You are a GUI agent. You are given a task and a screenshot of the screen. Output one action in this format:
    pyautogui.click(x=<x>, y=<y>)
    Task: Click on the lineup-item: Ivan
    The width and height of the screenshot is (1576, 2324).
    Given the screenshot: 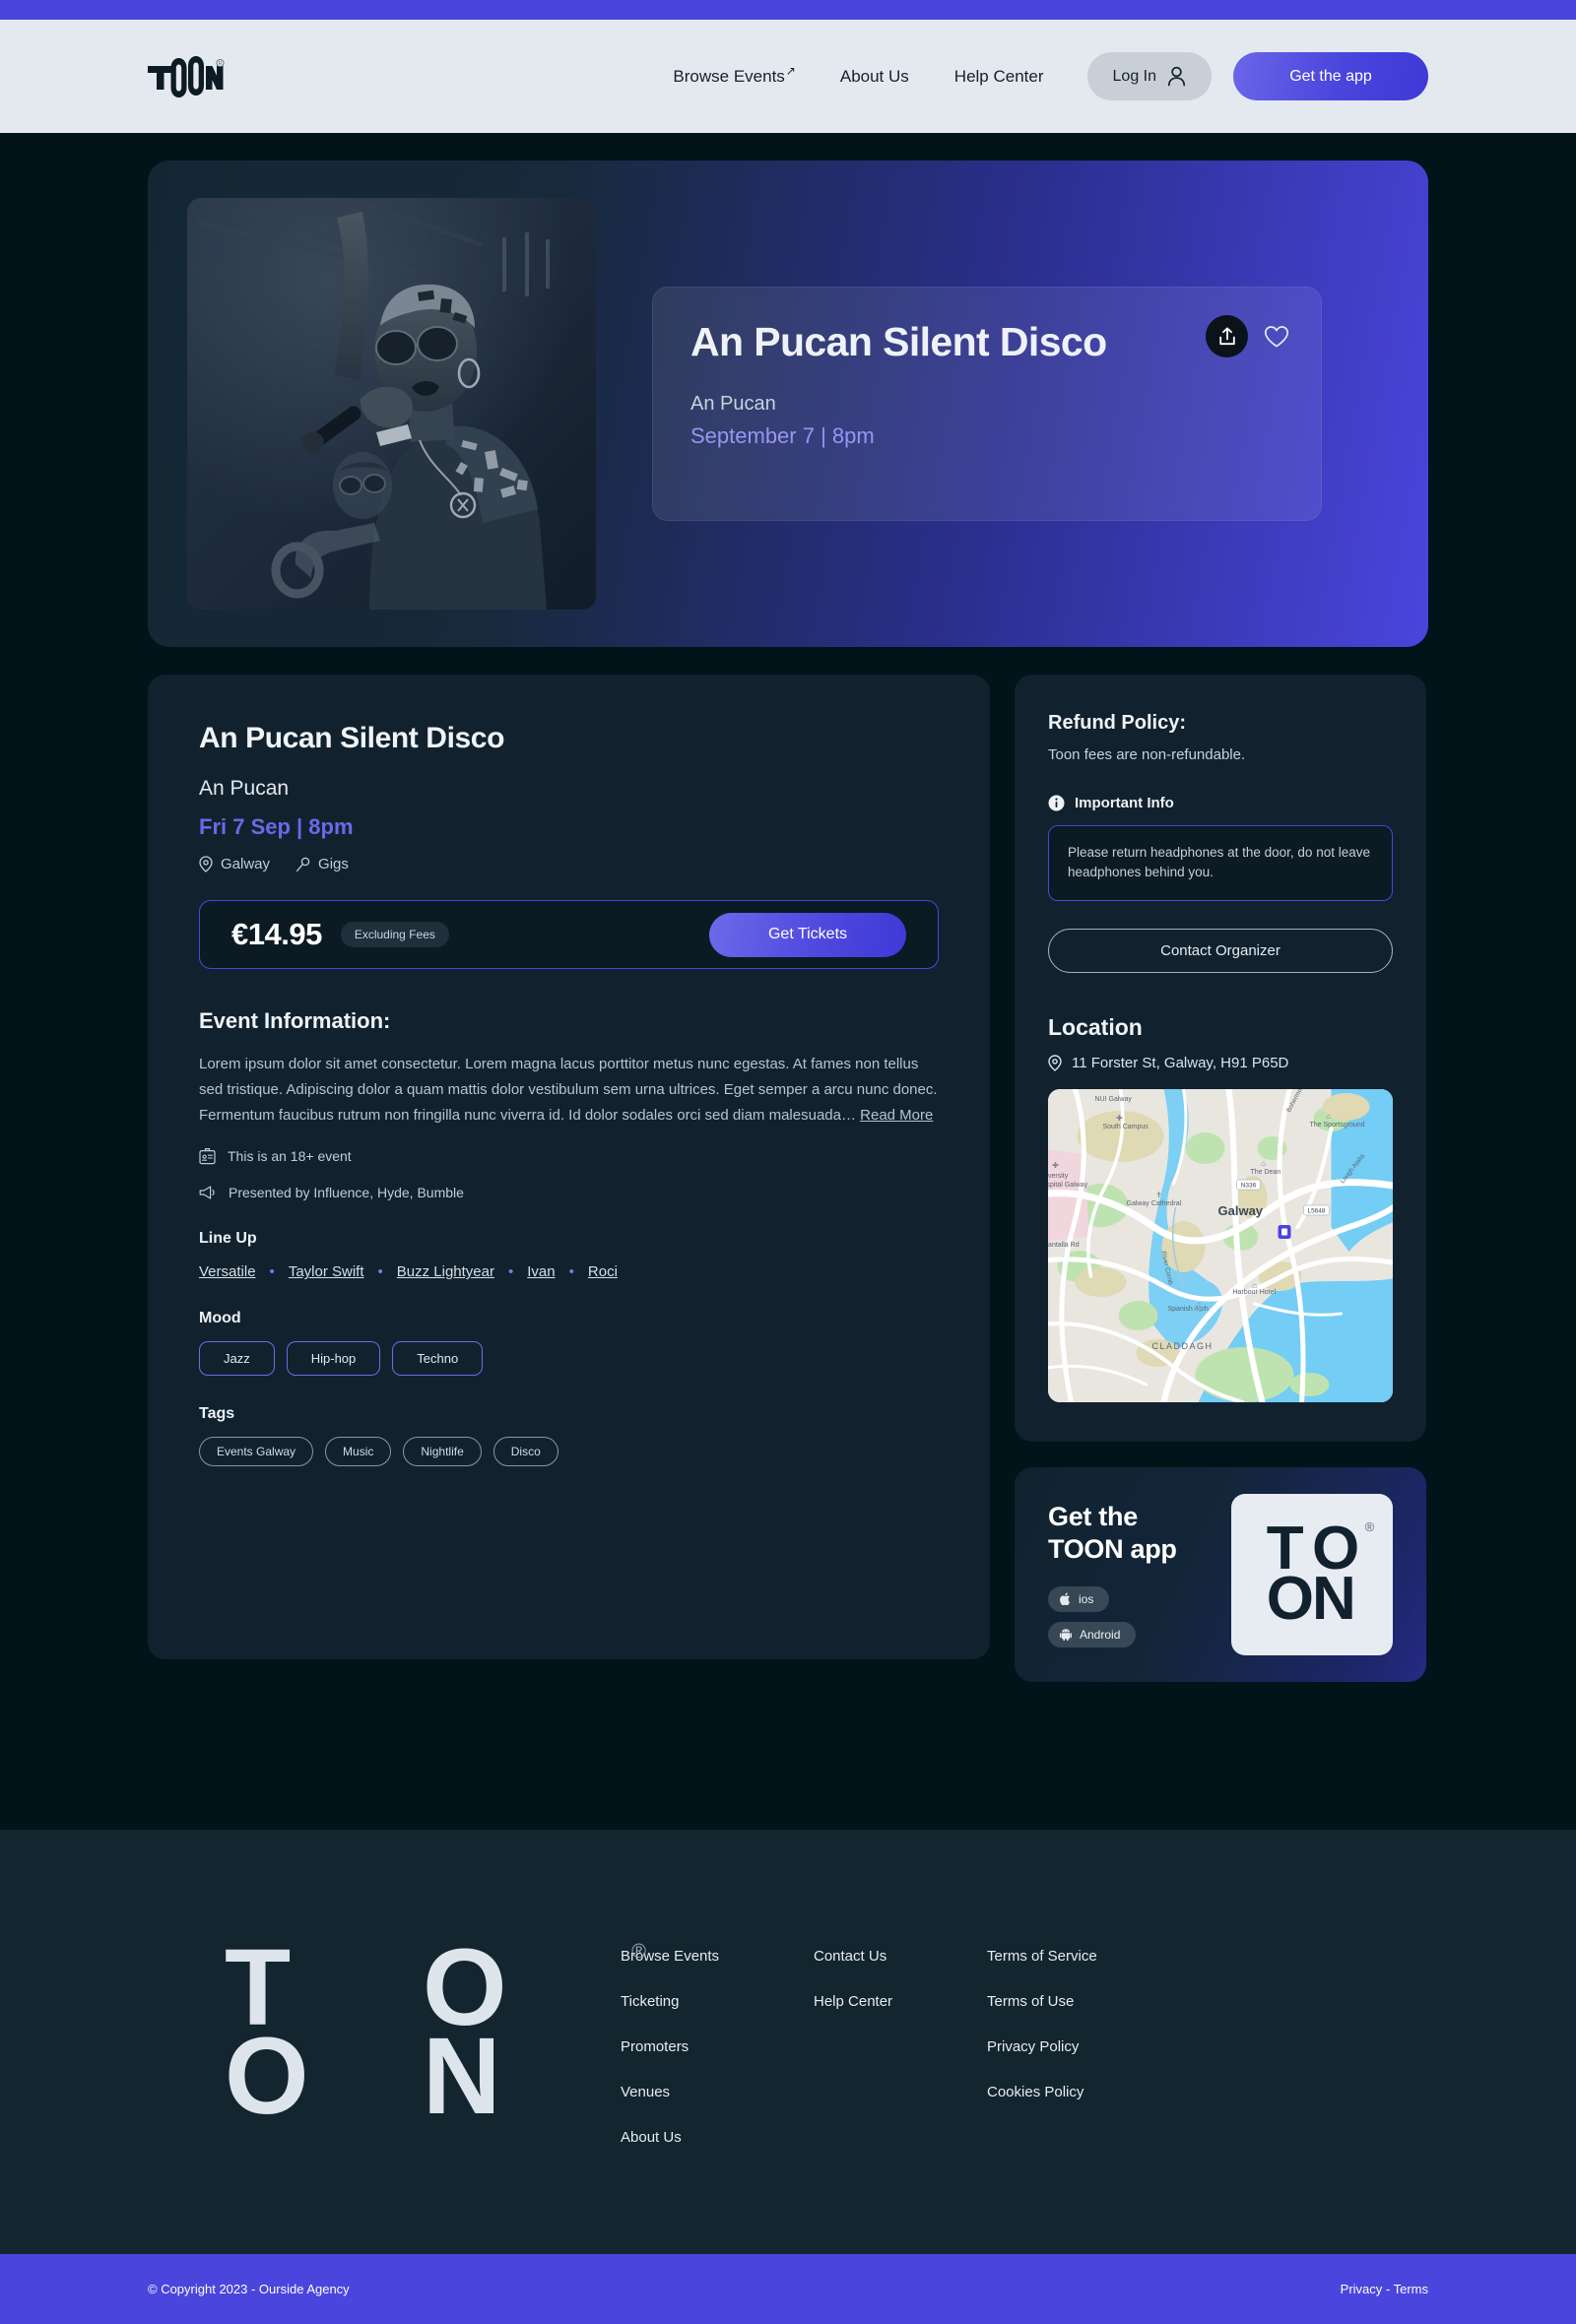 What is the action you would take?
    pyautogui.click(x=541, y=1271)
    